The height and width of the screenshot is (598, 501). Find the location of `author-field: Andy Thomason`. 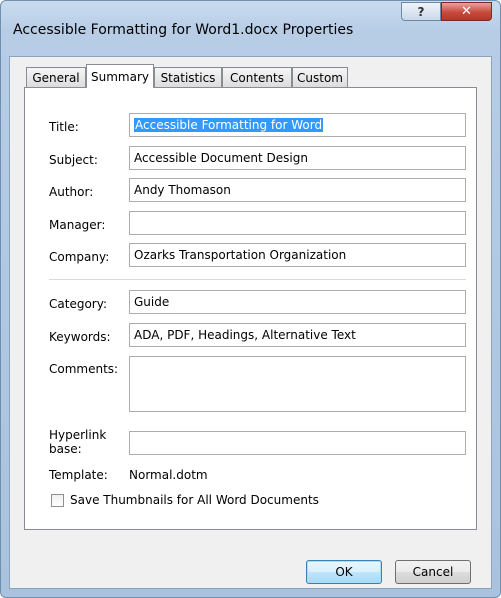

author-field: Andy Thomason is located at coordinates (297, 190).